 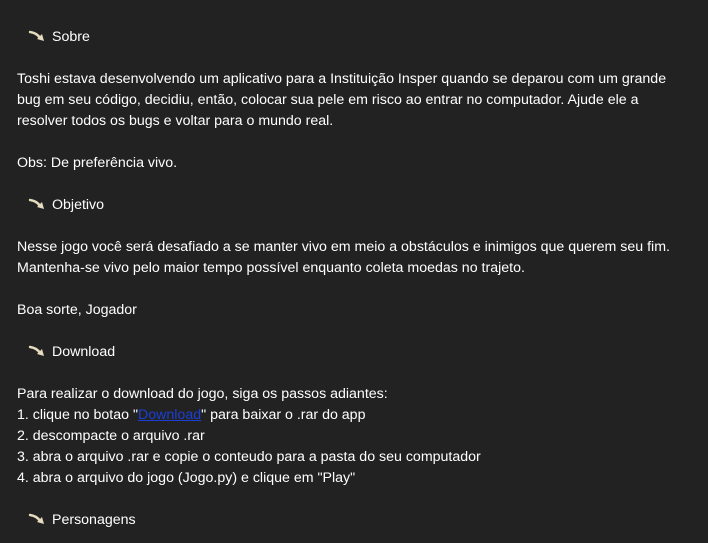 What do you see at coordinates (77, 415) in the screenshot?
I see `step-text: 1. clique no botao "` at bounding box center [77, 415].